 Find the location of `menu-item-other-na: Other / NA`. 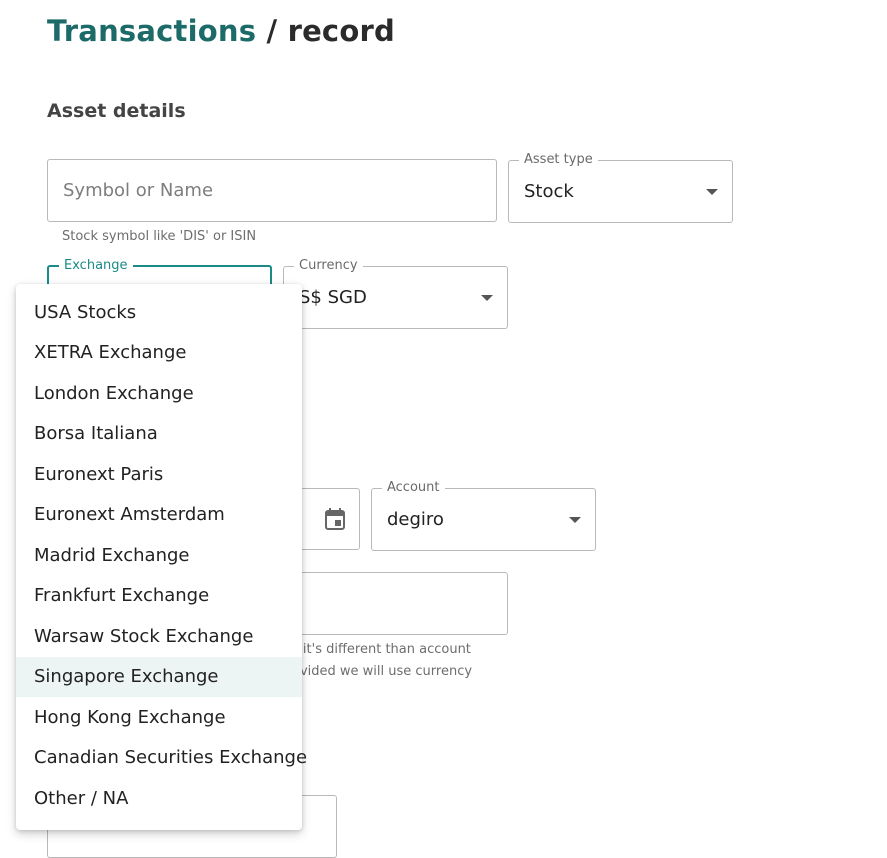

menu-item-other-na: Other / NA is located at coordinates (159, 798).